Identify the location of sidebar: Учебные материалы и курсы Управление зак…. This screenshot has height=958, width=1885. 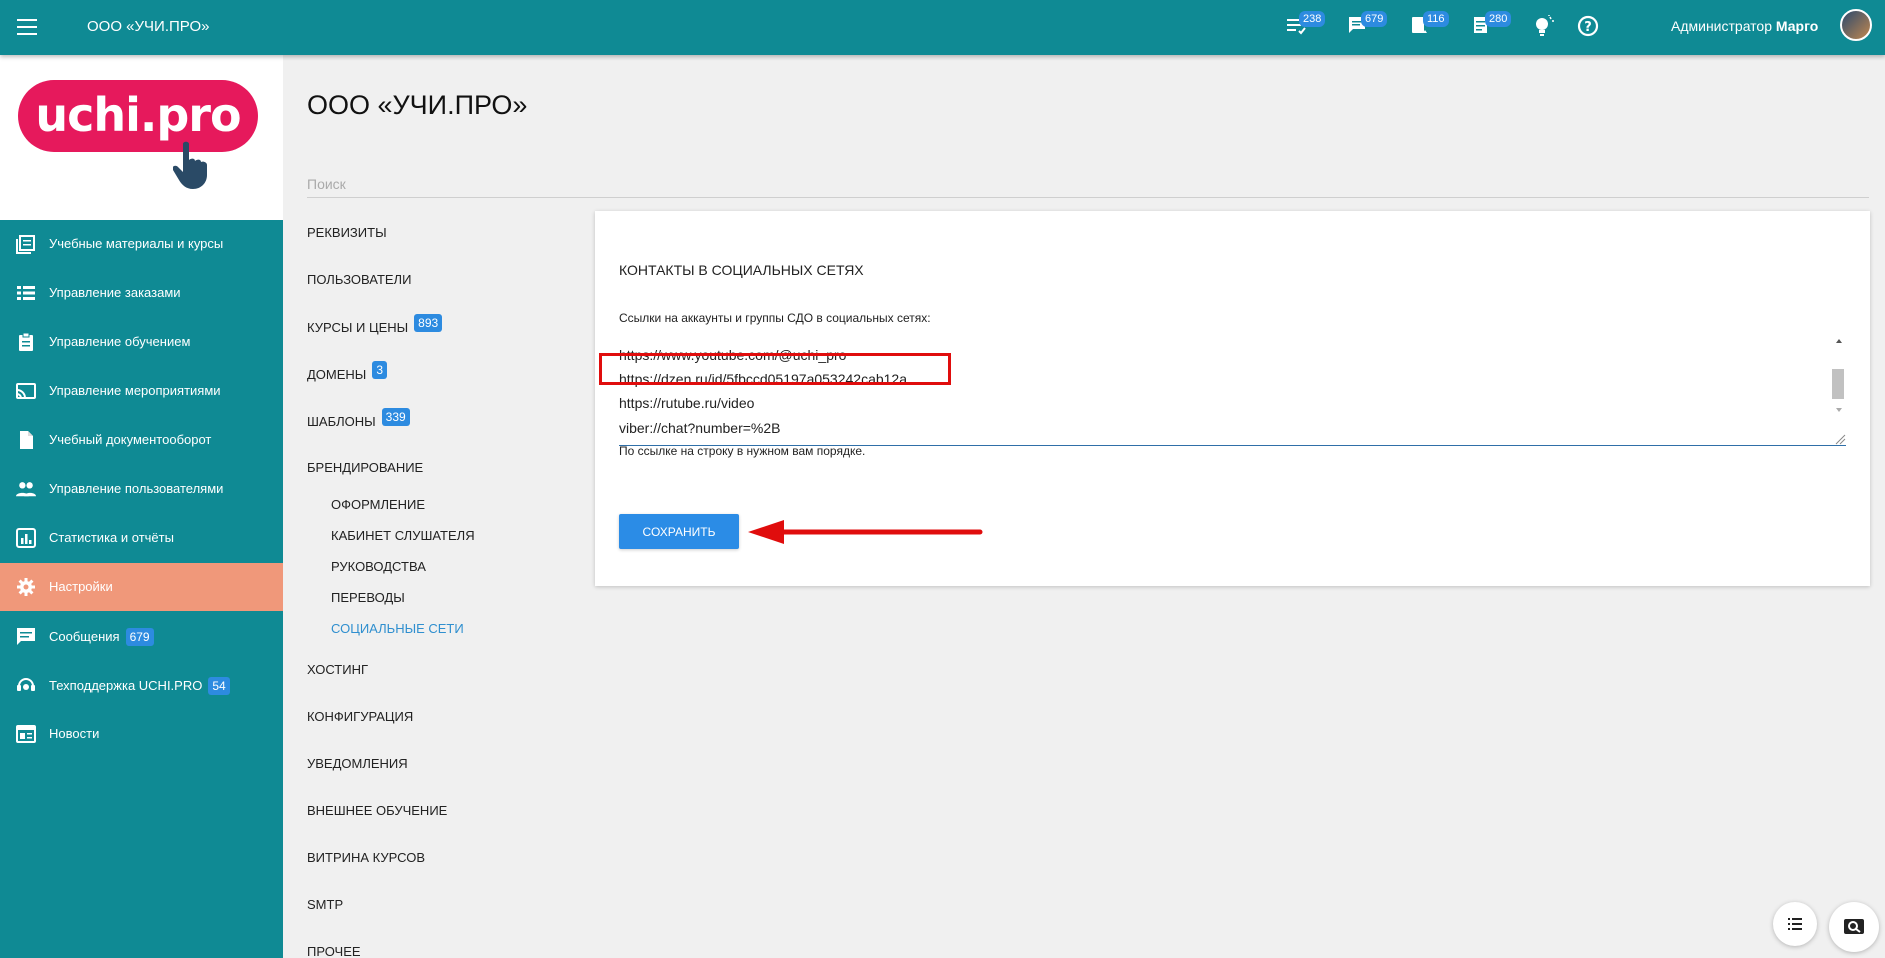
(141, 589).